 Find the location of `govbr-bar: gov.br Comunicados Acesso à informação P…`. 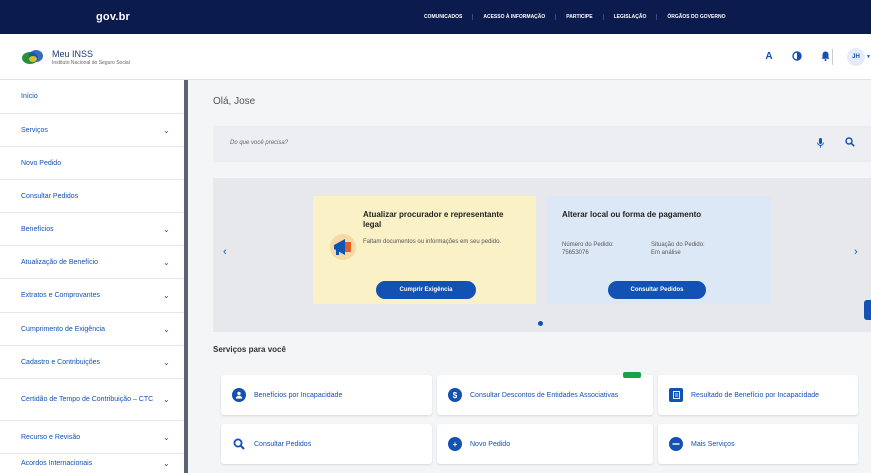

govbr-bar: gov.br Comunicados Acesso à informação P… is located at coordinates (435, 17).